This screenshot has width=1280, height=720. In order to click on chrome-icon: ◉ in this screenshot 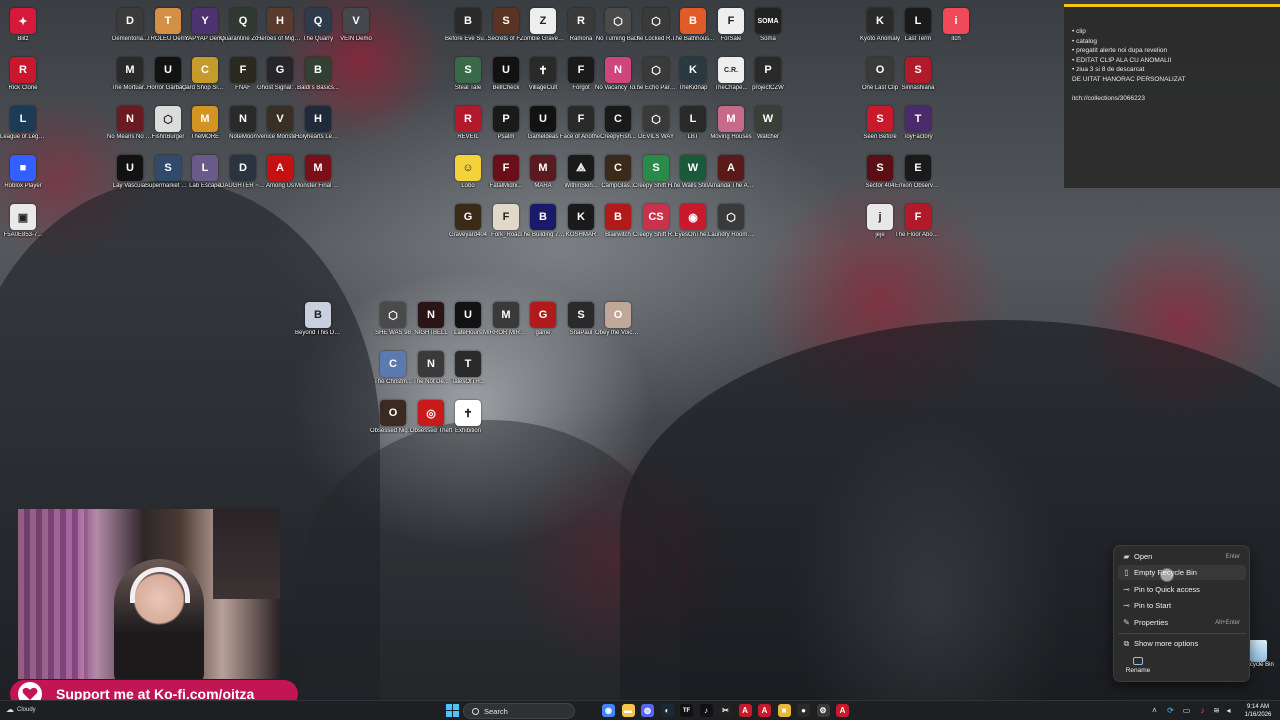, I will do `click(608, 710)`.